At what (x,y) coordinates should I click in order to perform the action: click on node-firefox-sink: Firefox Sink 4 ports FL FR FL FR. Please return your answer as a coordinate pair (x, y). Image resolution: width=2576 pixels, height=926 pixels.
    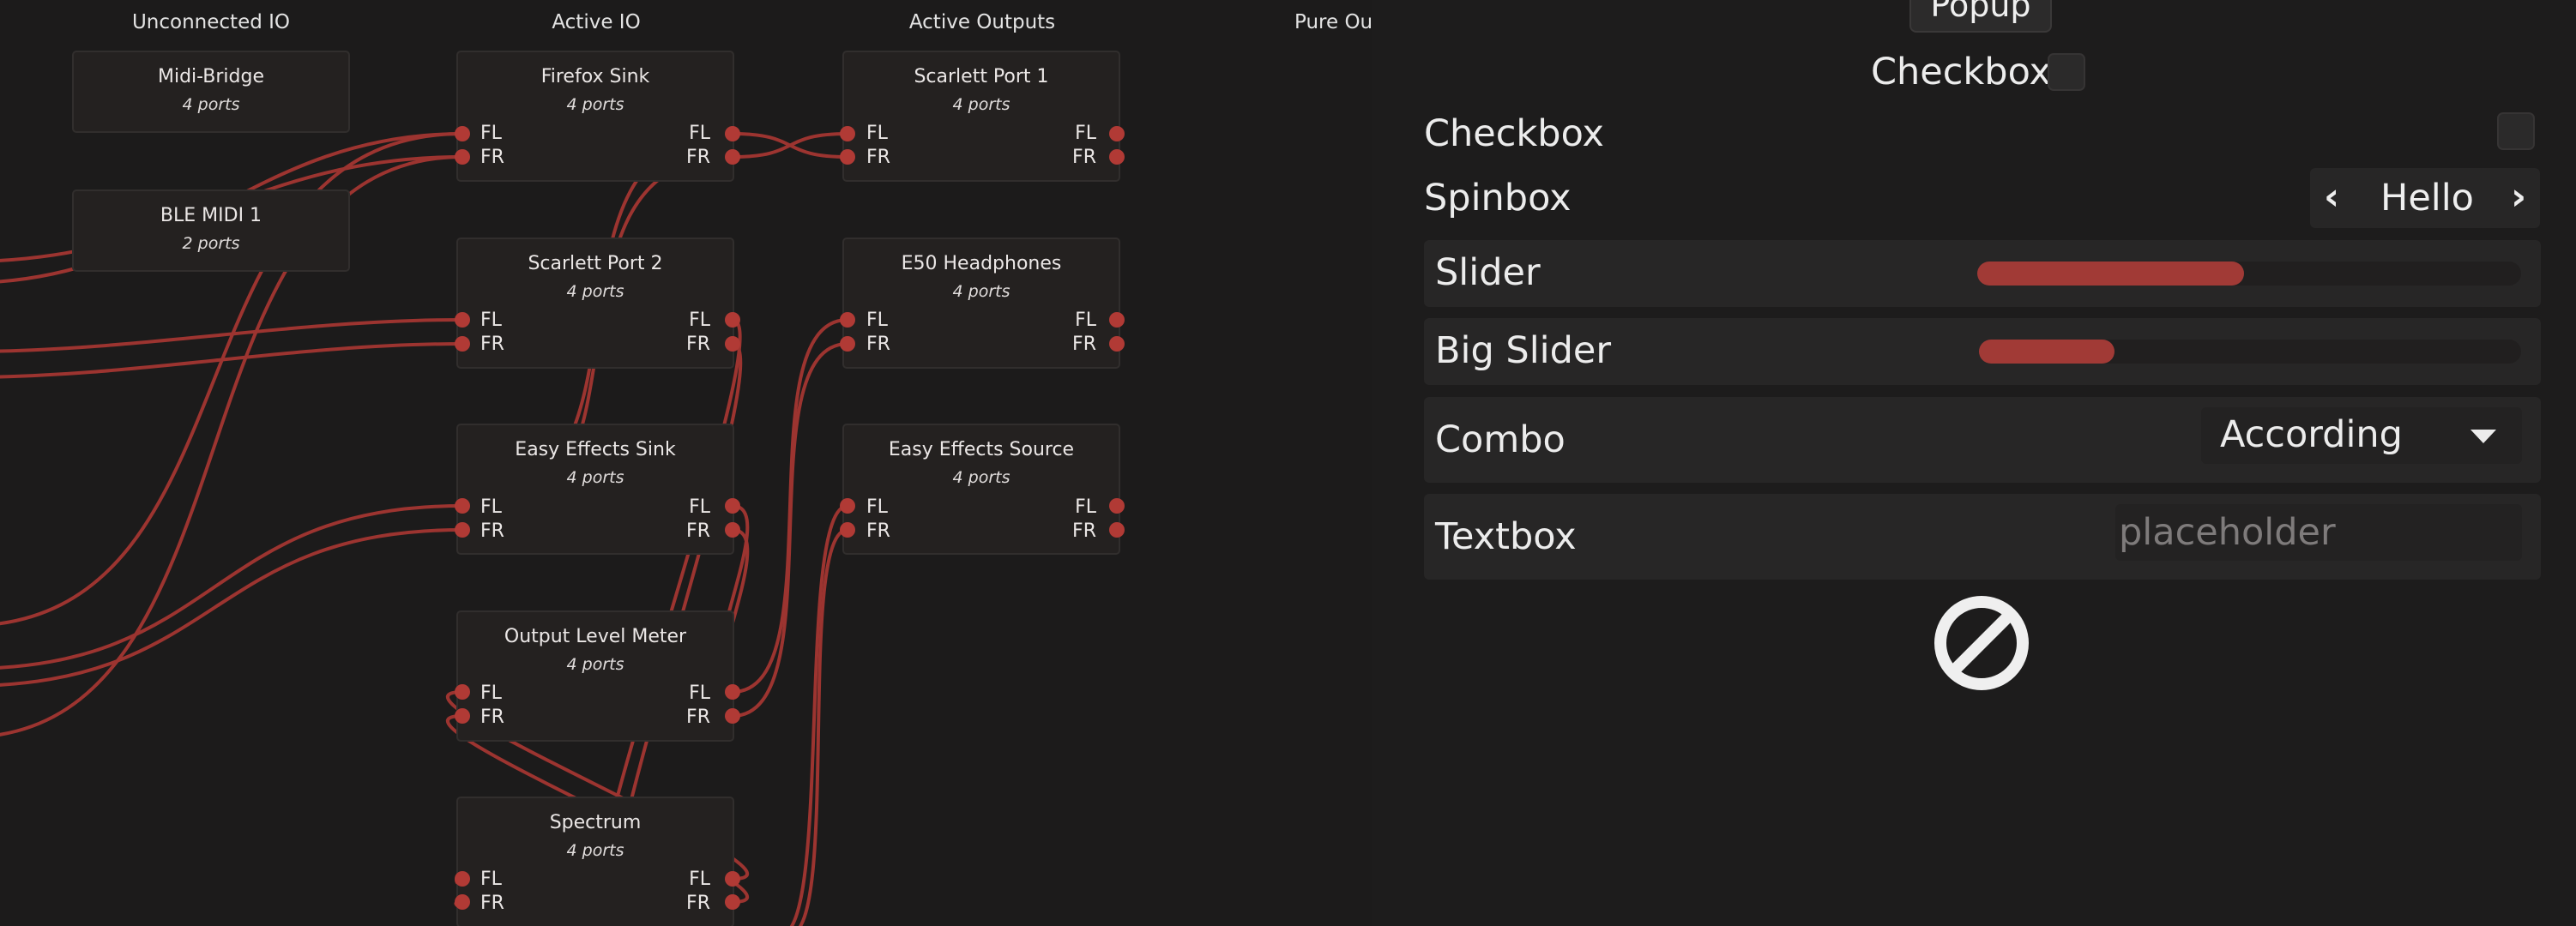
    Looking at the image, I should click on (595, 116).